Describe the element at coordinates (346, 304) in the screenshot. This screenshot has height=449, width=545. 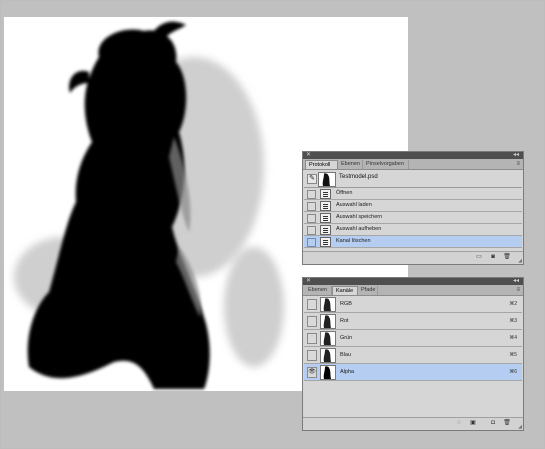
I see `channel-label: RGB` at that location.